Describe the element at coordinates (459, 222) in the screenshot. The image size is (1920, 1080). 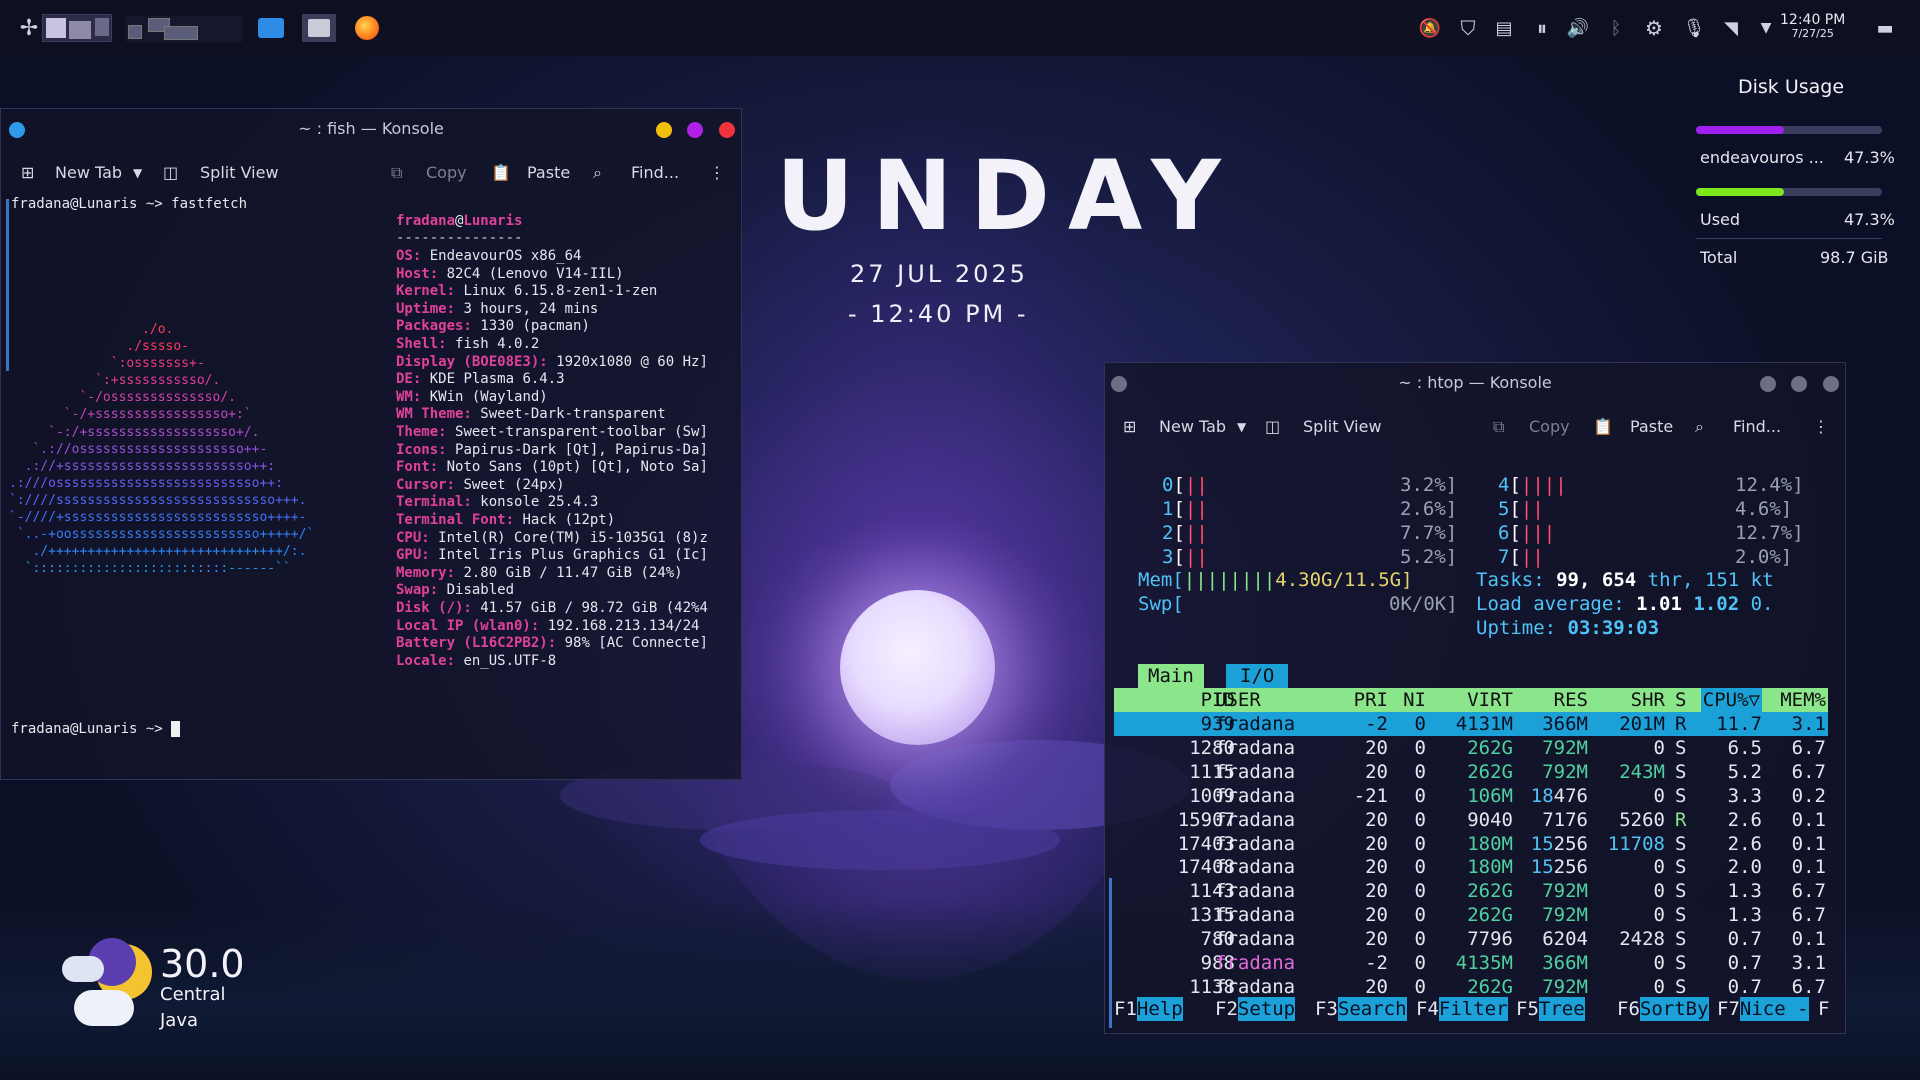
I see `ff-userhost: fradana@Lunaris` at that location.